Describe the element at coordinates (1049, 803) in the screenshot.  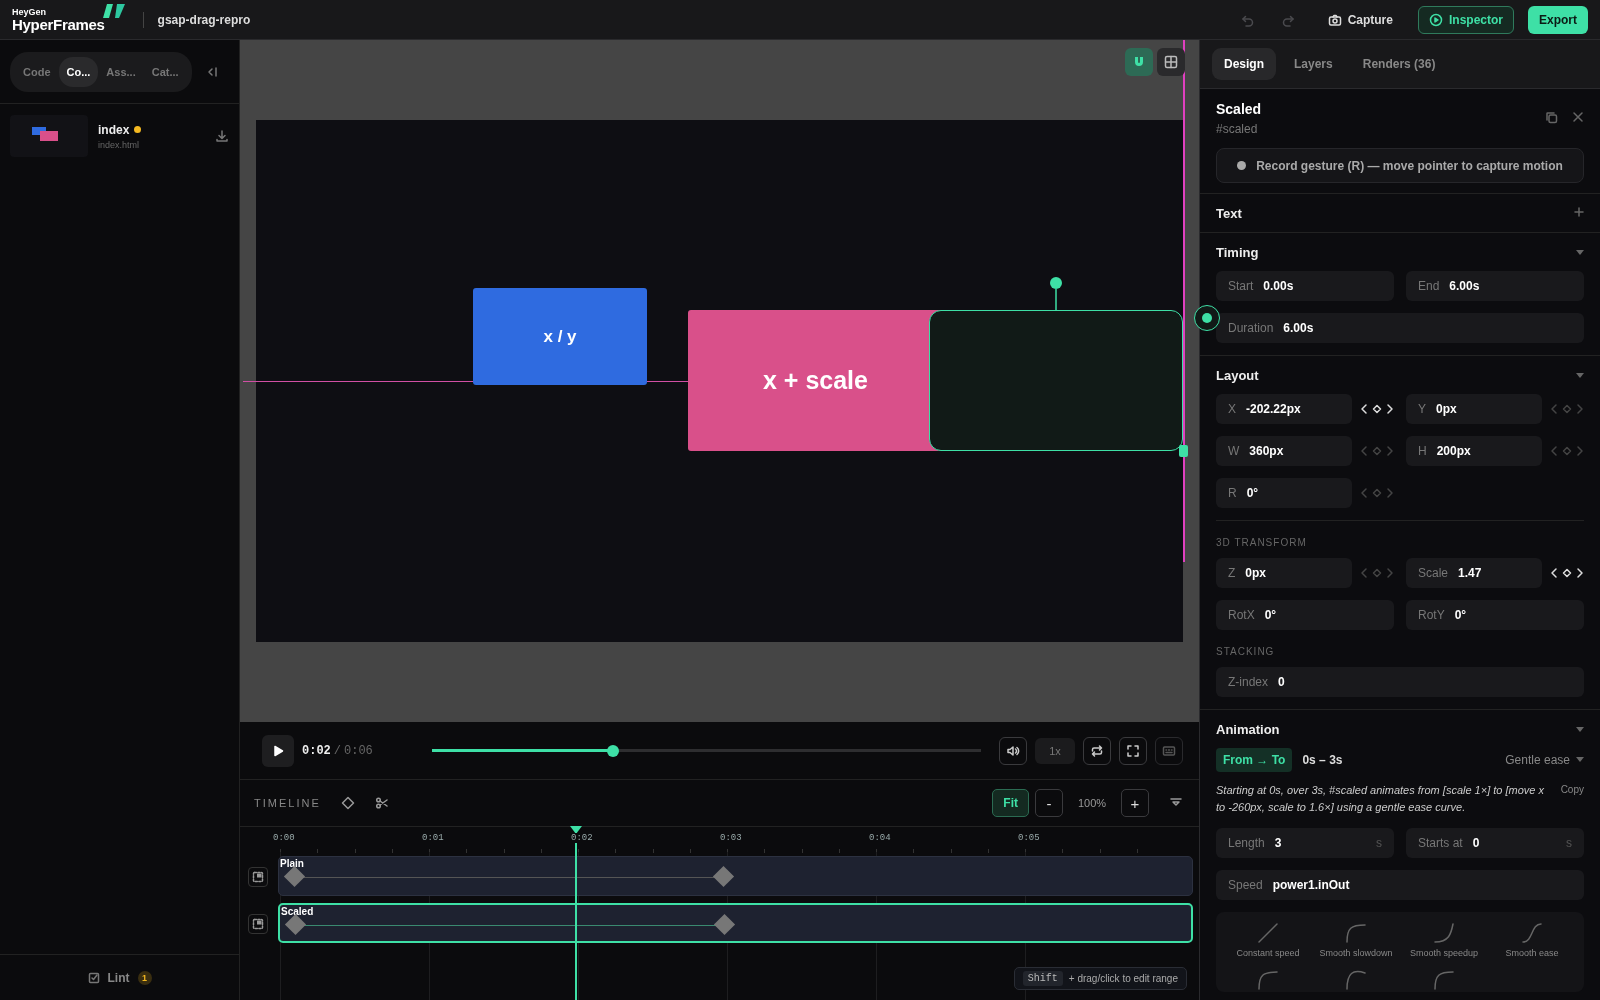
I see `zoom-out-button: -` at that location.